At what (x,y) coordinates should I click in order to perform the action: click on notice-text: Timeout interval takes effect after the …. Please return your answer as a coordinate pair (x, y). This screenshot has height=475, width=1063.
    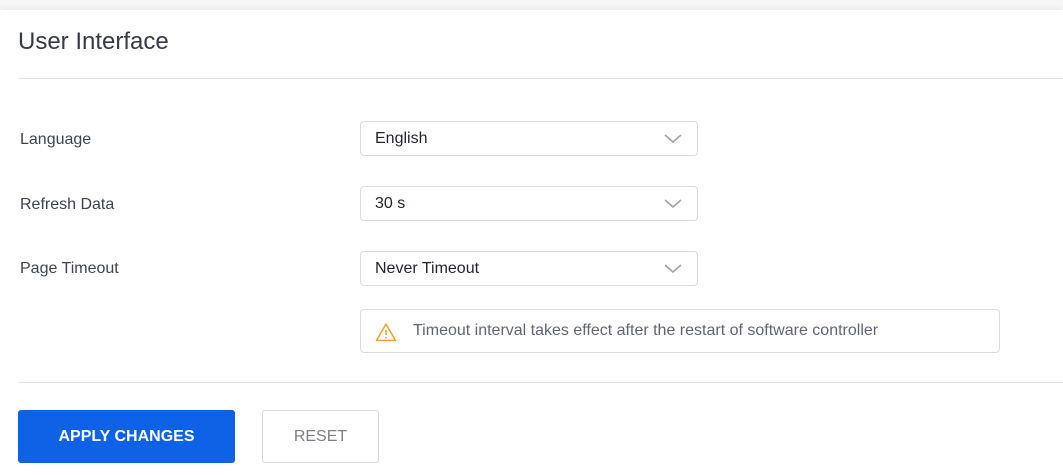
    Looking at the image, I should click on (646, 330).